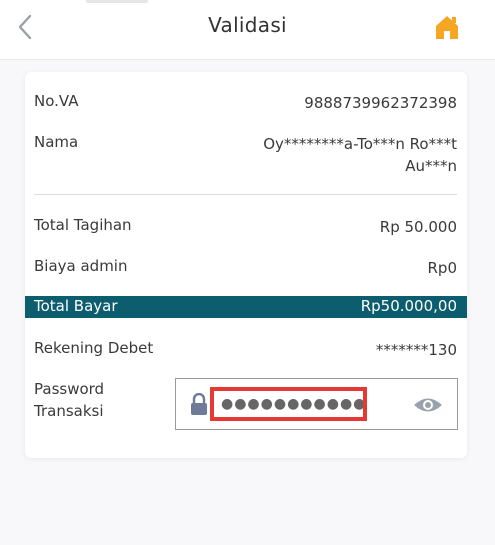  Describe the element at coordinates (76, 306) in the screenshot. I see `total-label: Total Bayar` at that location.